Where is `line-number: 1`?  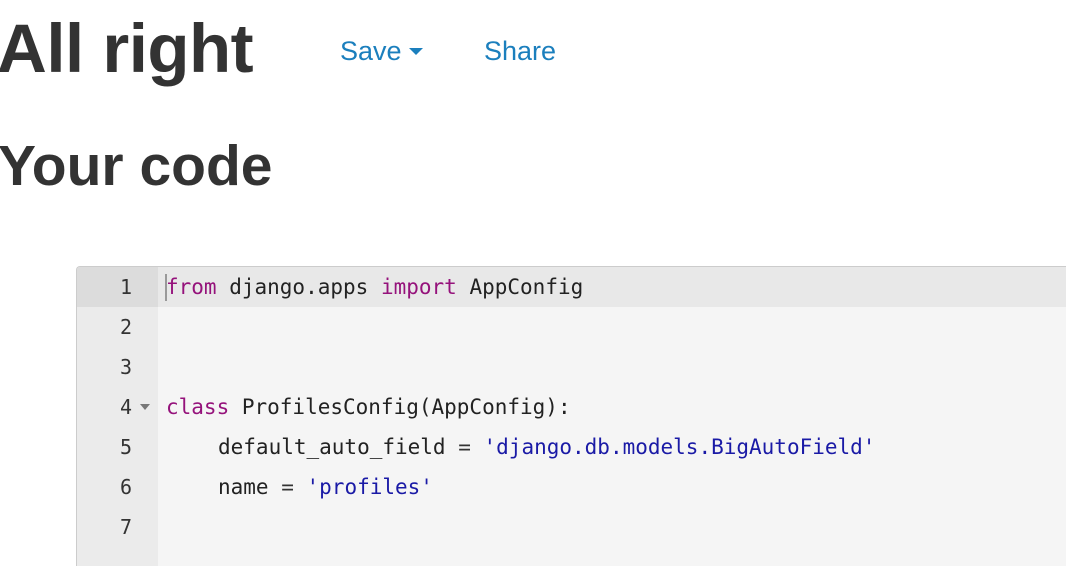 line-number: 1 is located at coordinates (125, 287).